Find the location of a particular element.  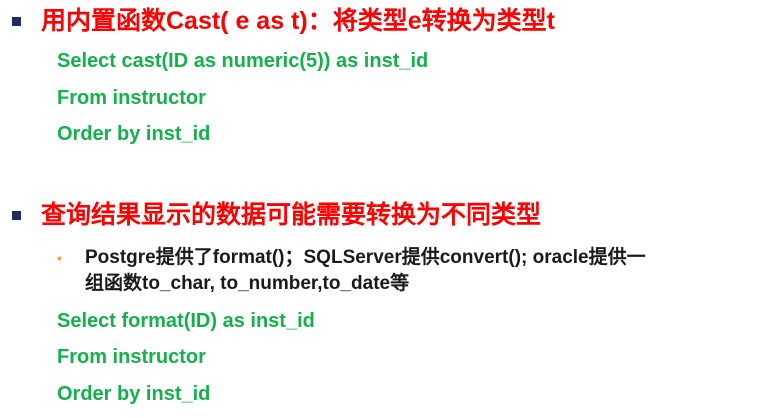

section2-heading-text: 查询结果显示的数据可能需要转换为不同类型 is located at coordinates (291, 215).